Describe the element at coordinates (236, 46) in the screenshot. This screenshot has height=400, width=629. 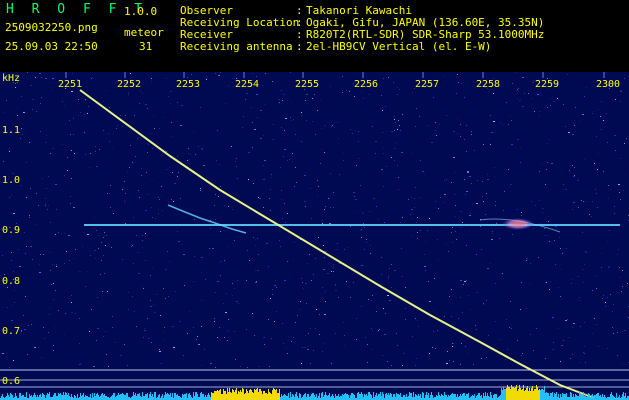
I see `info-key-antenna: Receiving antenna` at that location.